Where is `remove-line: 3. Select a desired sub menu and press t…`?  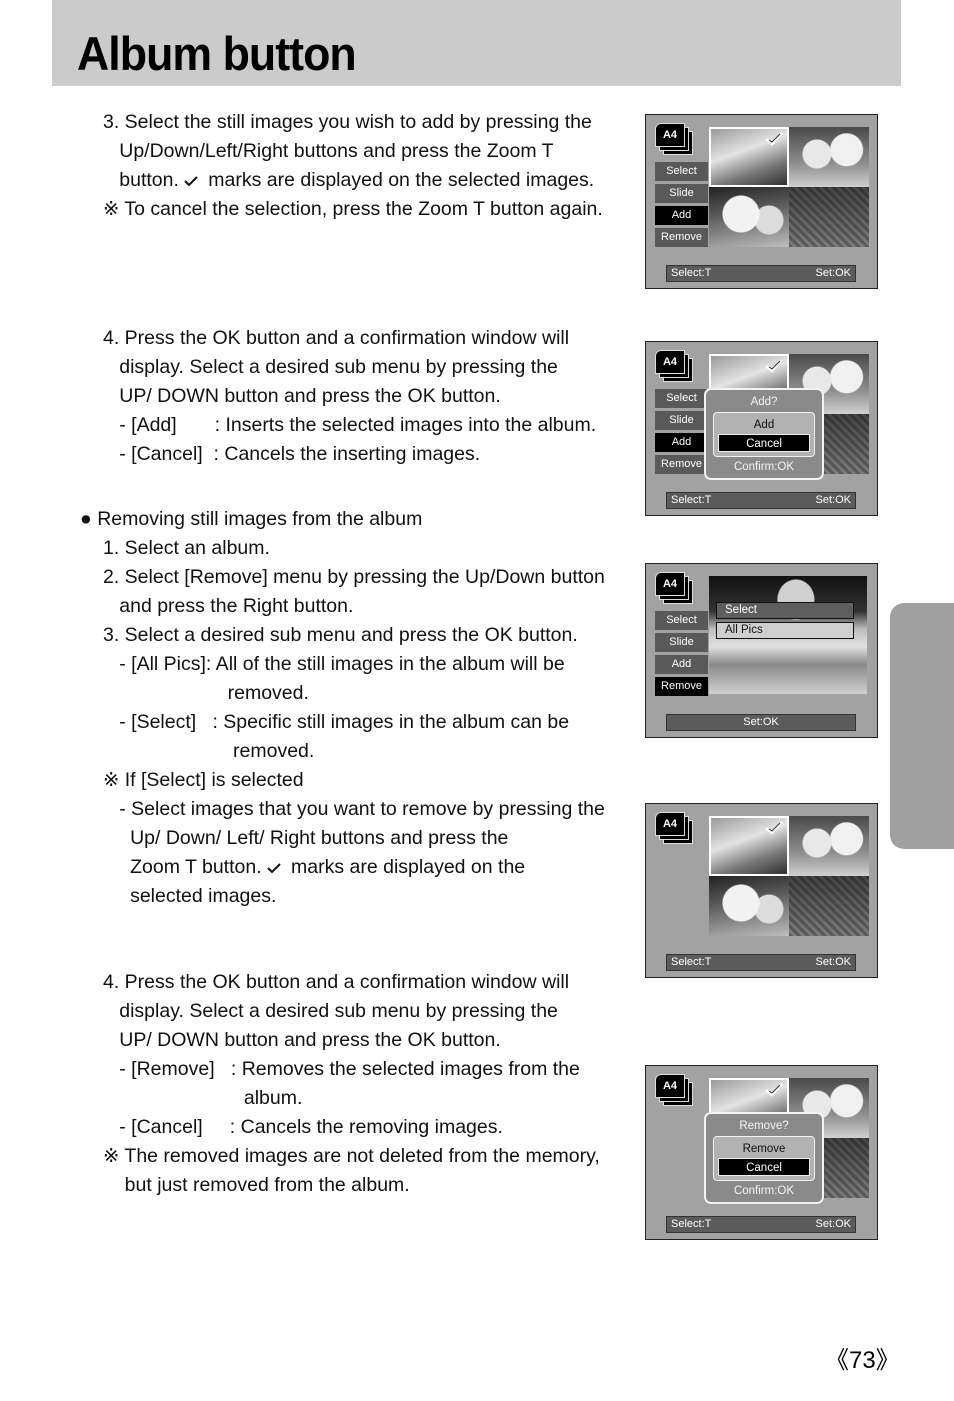
remove-line: 3. Select a desired sub menu and press t… is located at coordinates (340, 635).